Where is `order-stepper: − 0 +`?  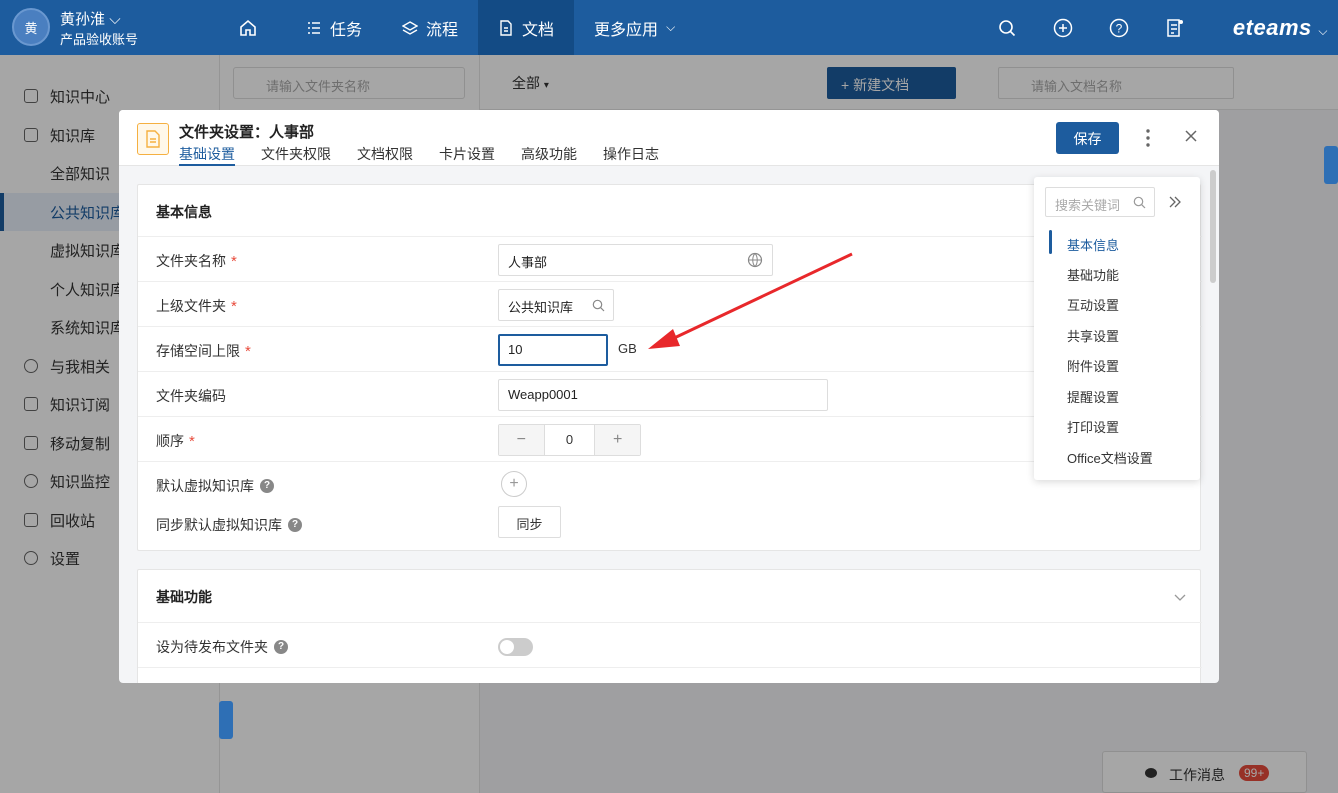
order-stepper: − 0 + is located at coordinates (569, 440).